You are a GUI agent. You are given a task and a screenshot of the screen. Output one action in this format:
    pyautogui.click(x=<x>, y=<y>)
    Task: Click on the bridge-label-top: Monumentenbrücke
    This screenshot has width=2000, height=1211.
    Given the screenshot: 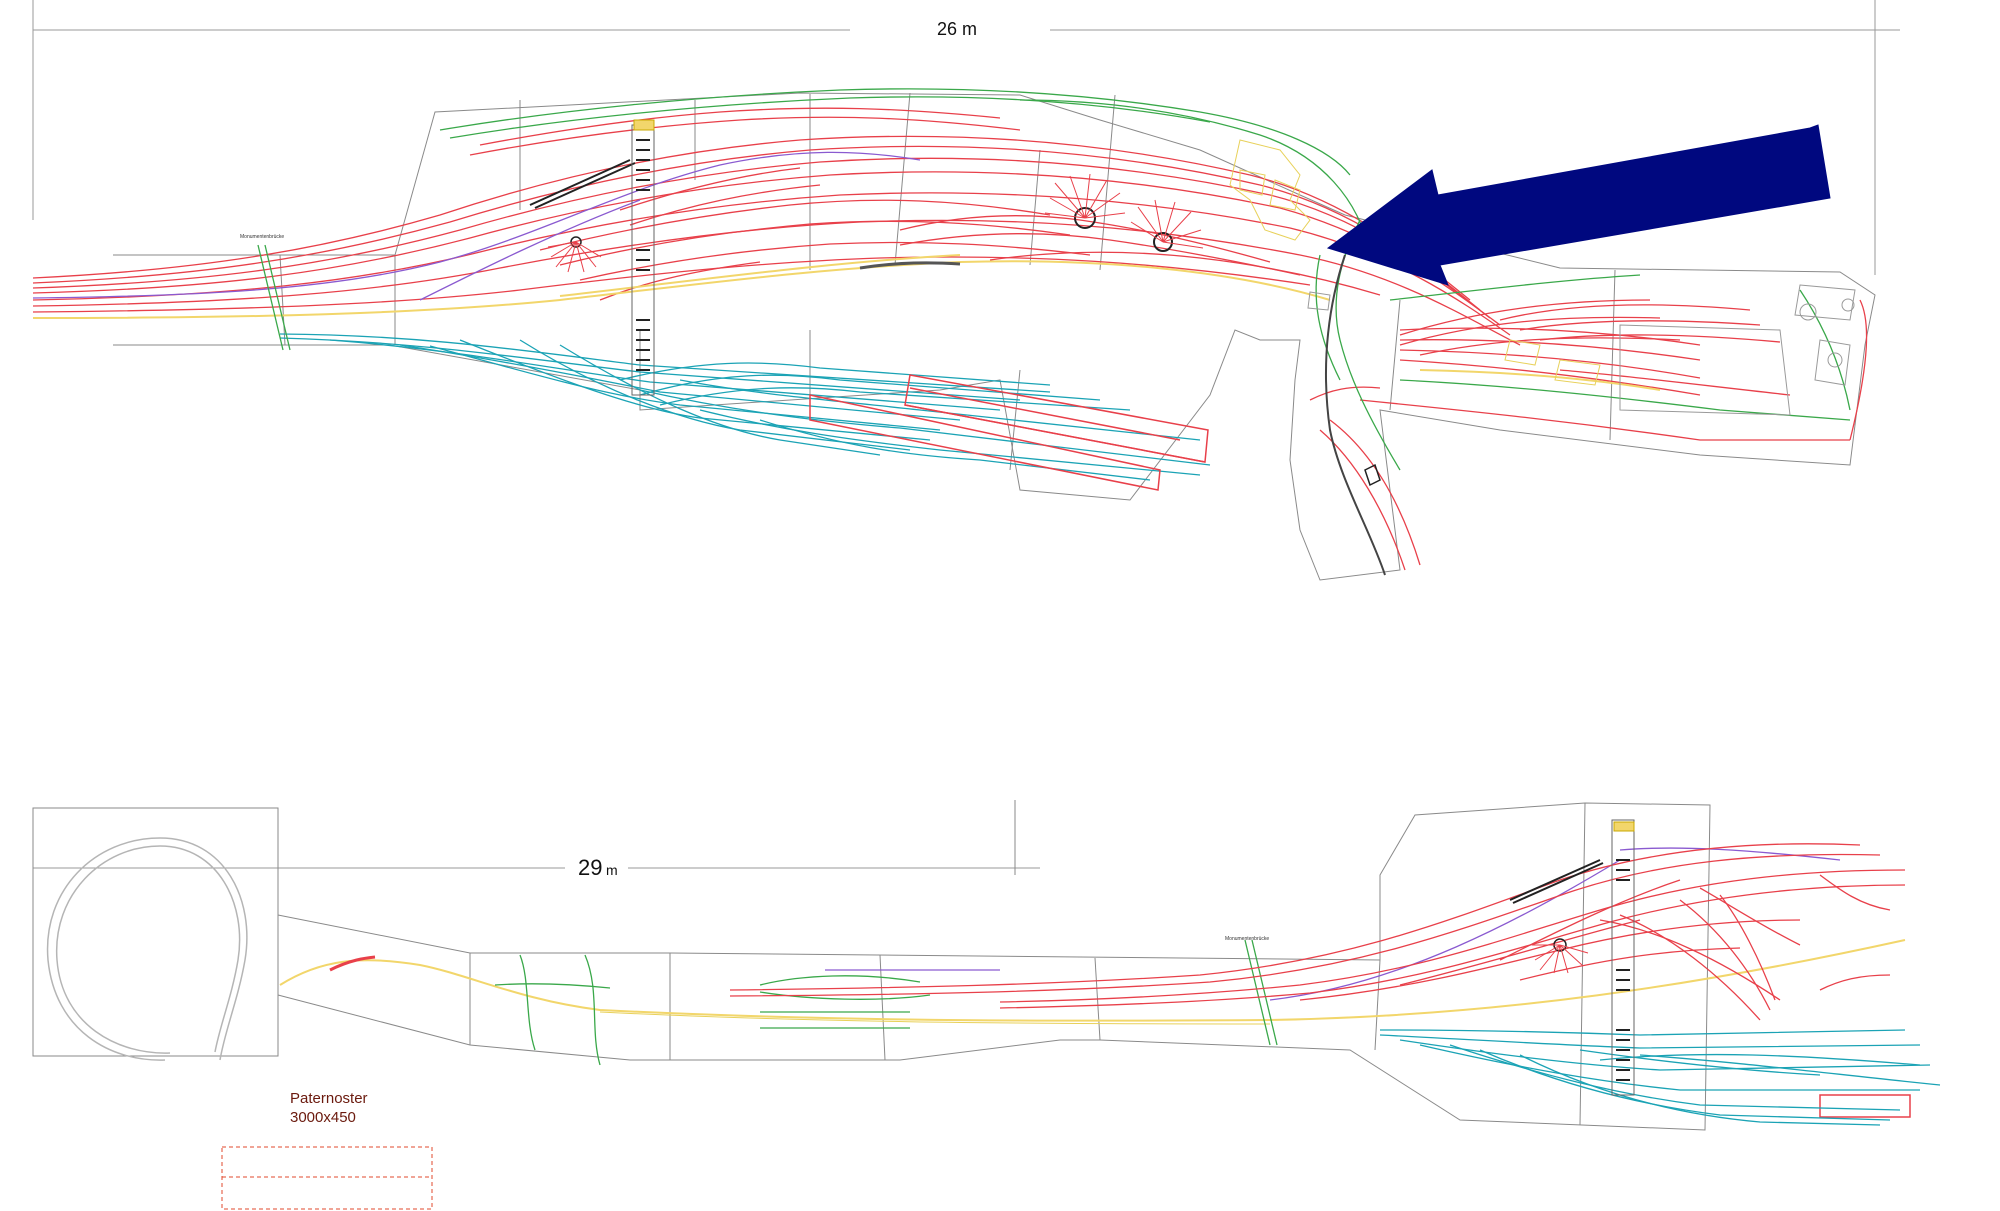 What is the action you would take?
    pyautogui.click(x=262, y=237)
    